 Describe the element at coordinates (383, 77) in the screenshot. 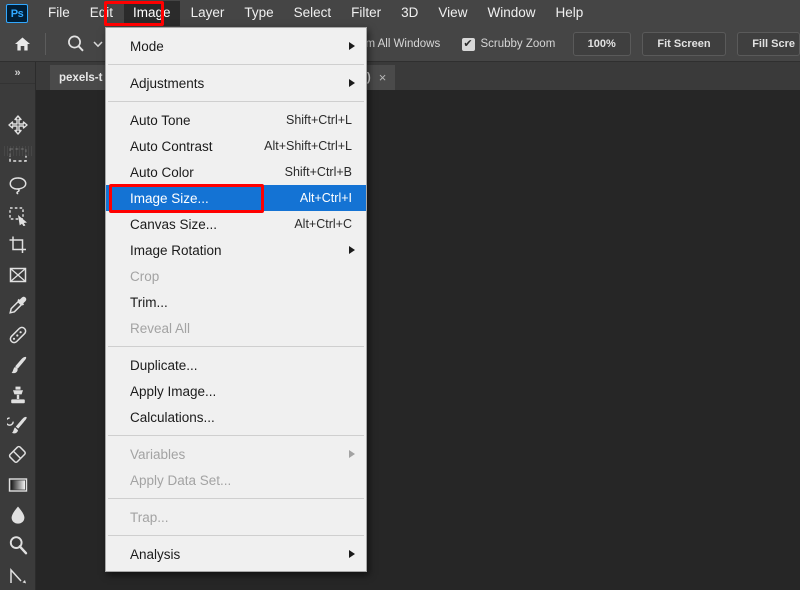

I see `close-icon: ×` at that location.